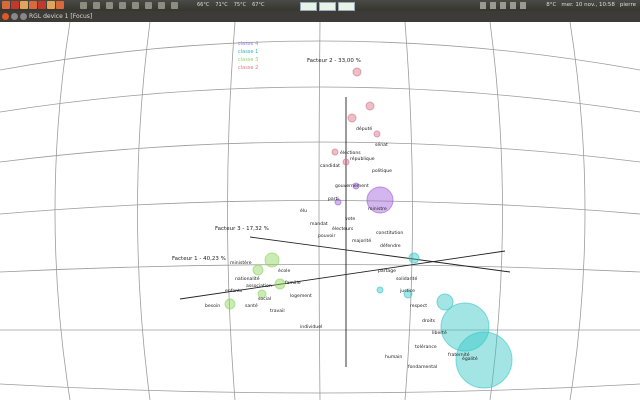  What do you see at coordinates (382, 171) in the screenshot?
I see `word-label-1: politique` at bounding box center [382, 171].